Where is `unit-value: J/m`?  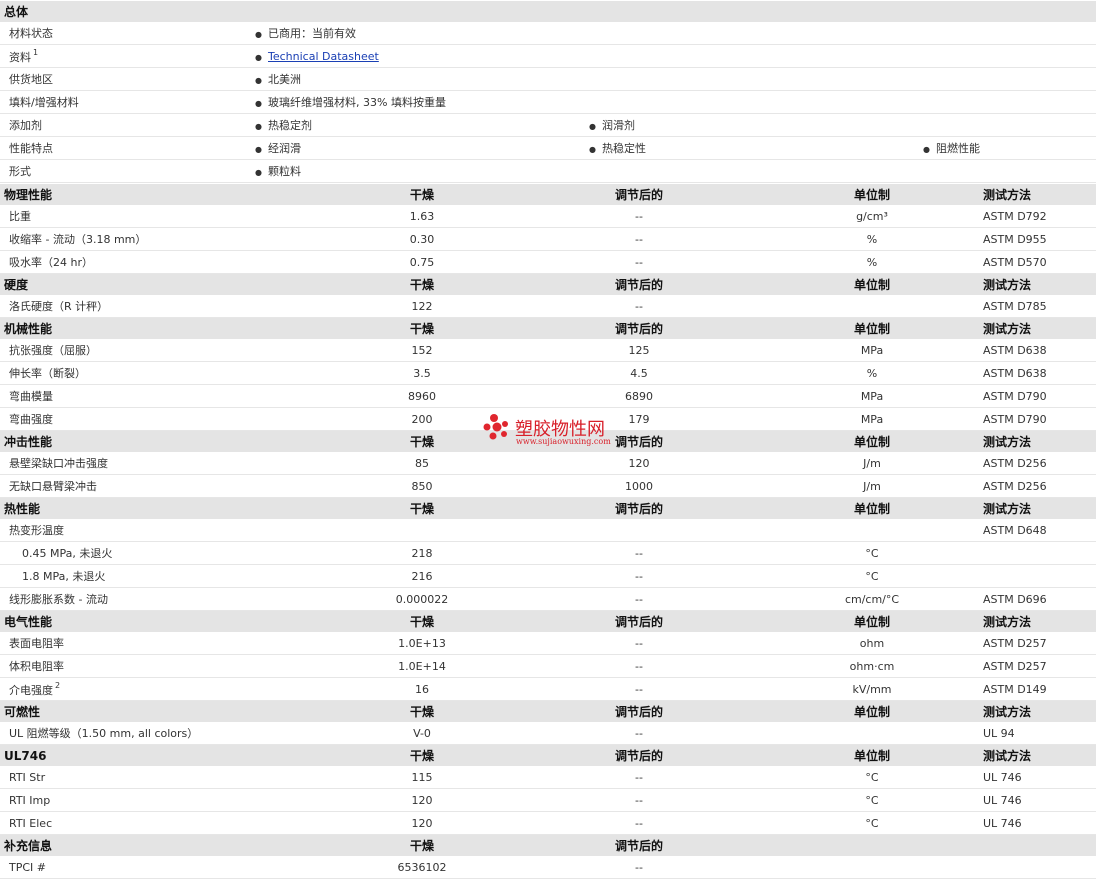
unit-value: J/m is located at coordinates (872, 463).